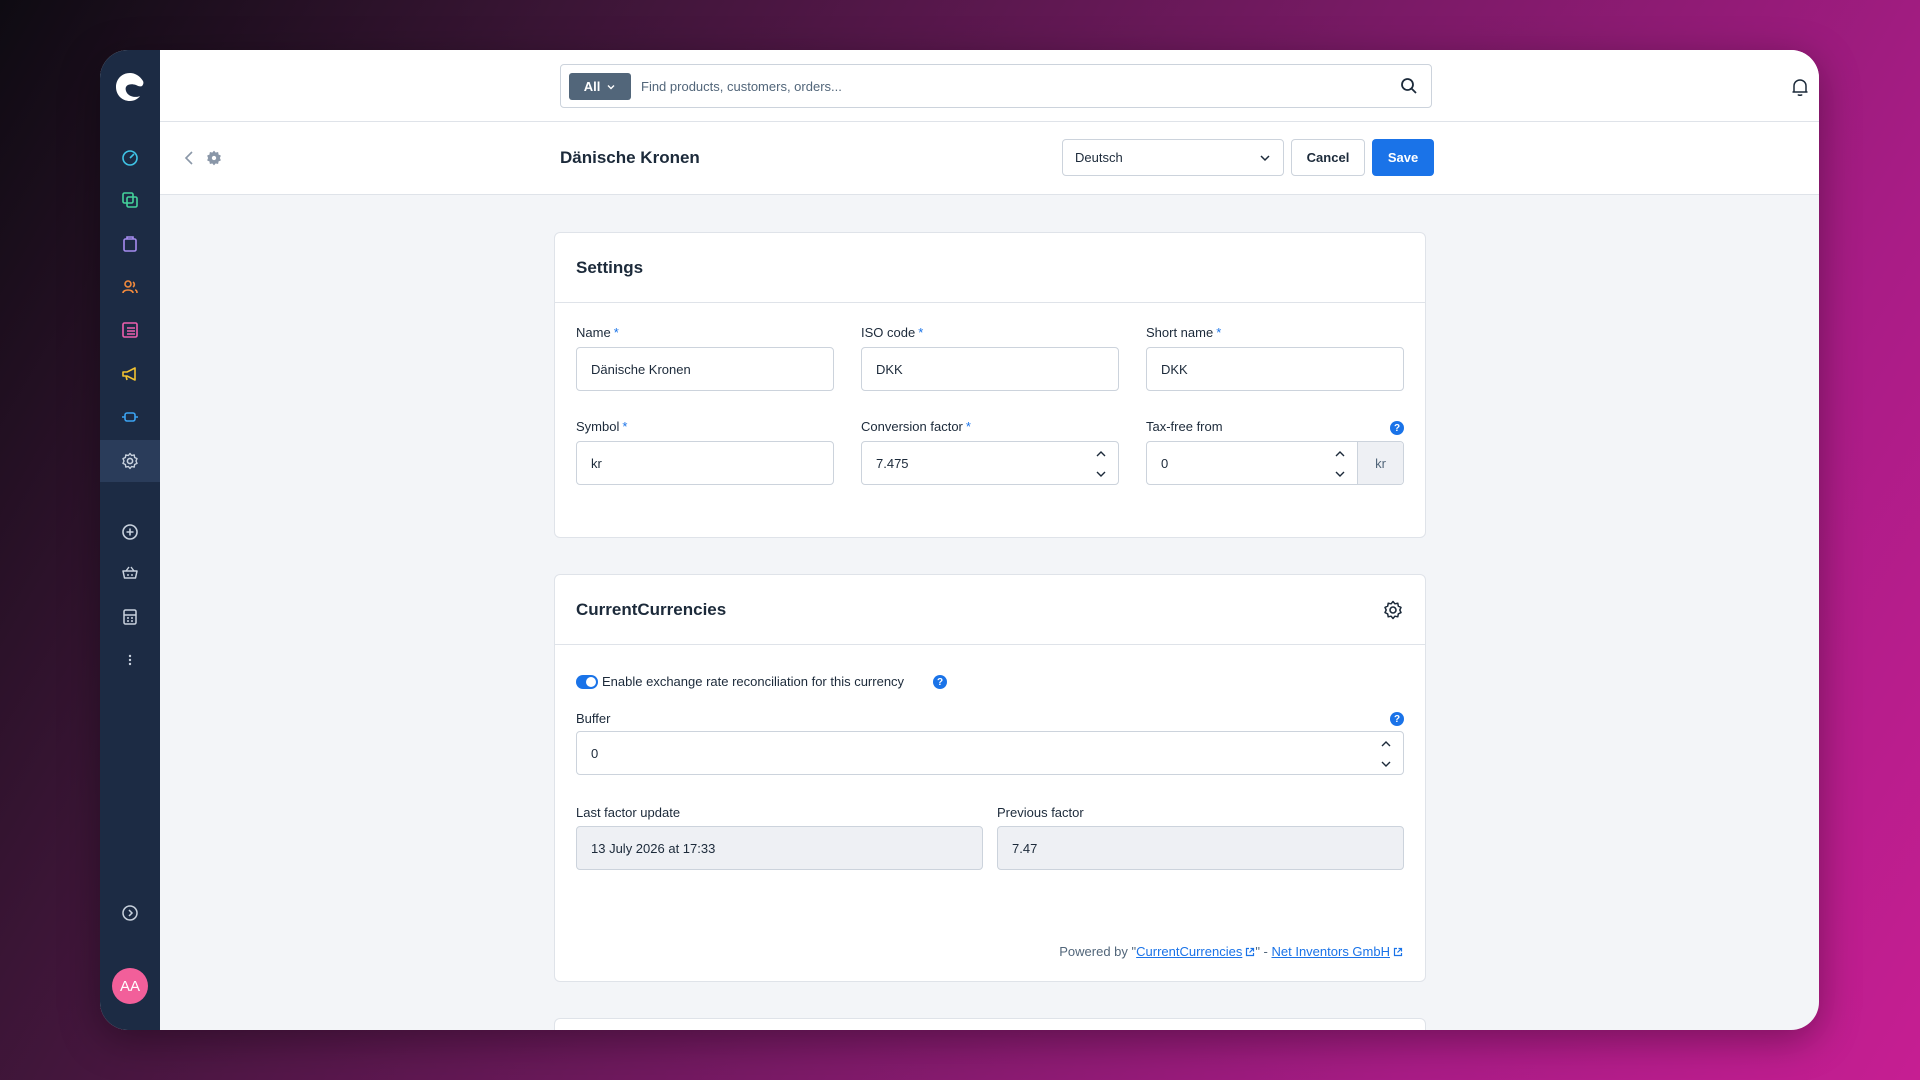 This screenshot has height=1080, width=1920. I want to click on back-chevron-icon, so click(190, 158).